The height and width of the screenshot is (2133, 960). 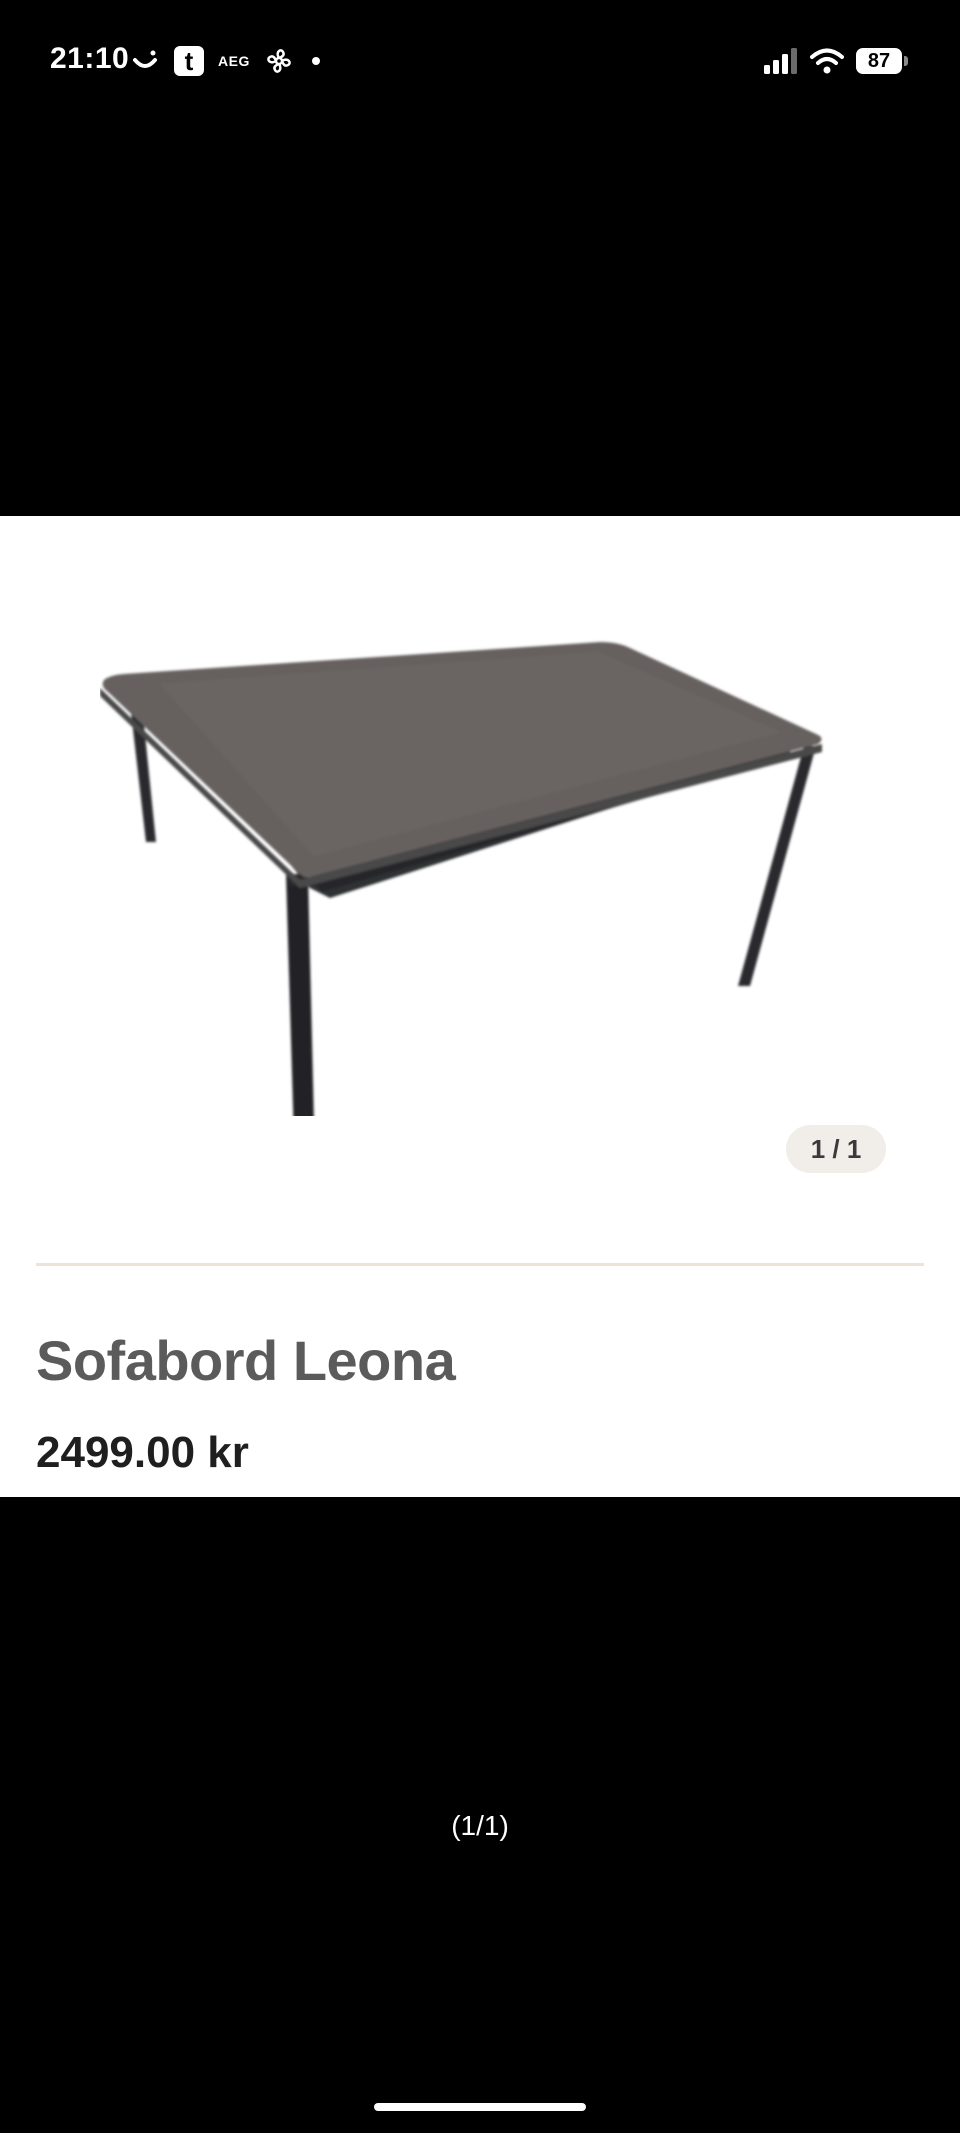 What do you see at coordinates (480, 1264) in the screenshot?
I see `divider` at bounding box center [480, 1264].